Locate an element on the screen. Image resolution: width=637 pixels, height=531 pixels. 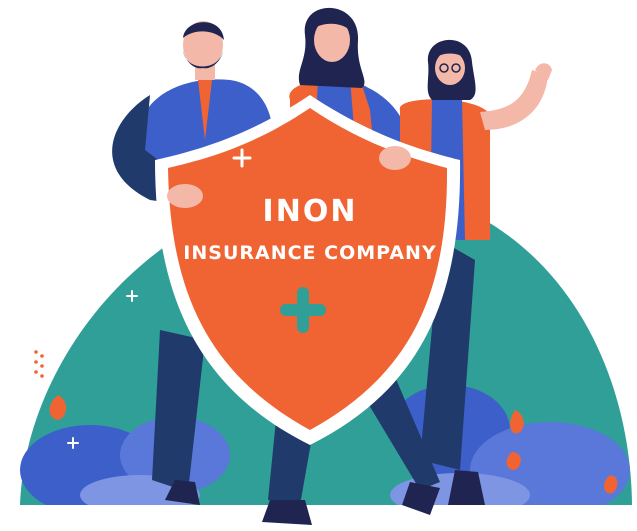
brand-name: INON is located at coordinates (310, 211).